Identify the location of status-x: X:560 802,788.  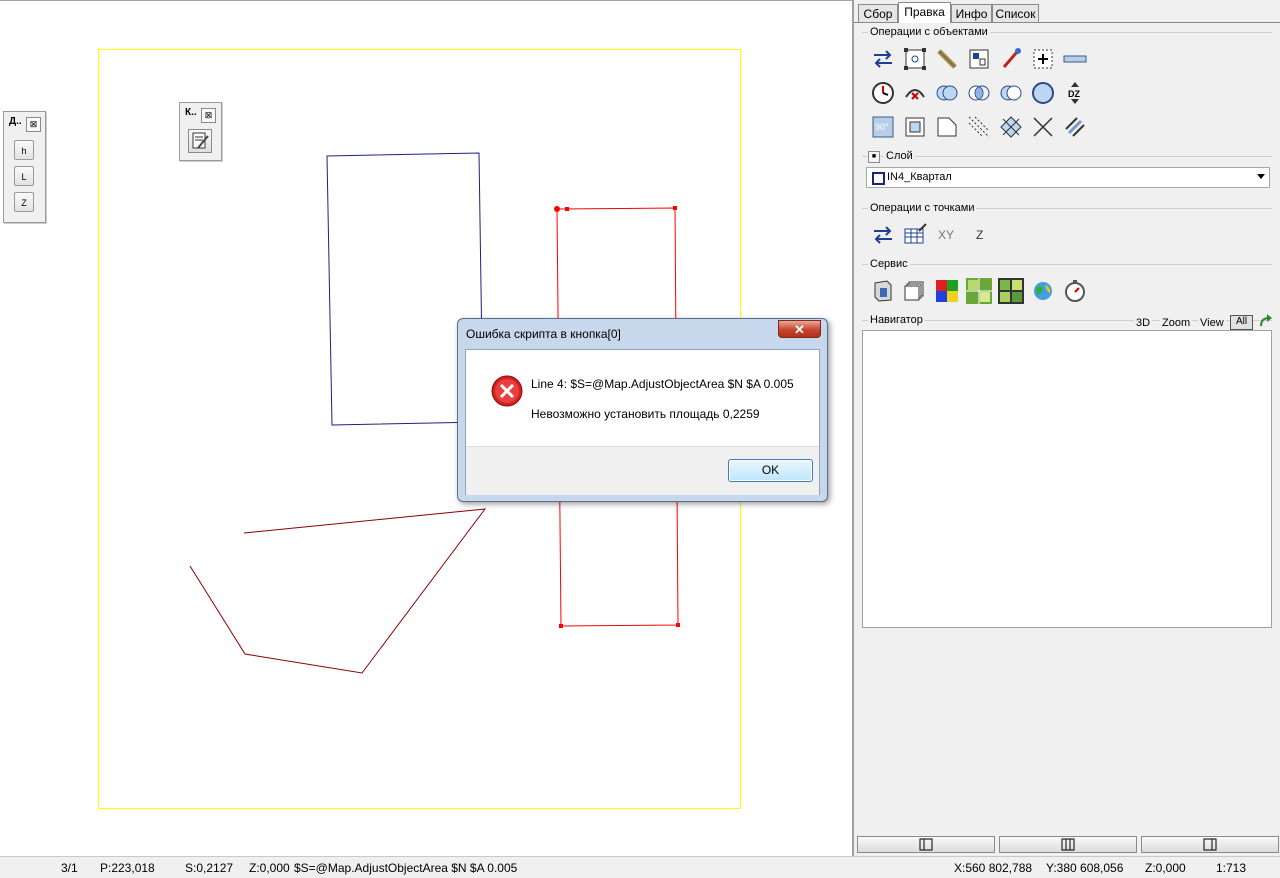
(993, 868).